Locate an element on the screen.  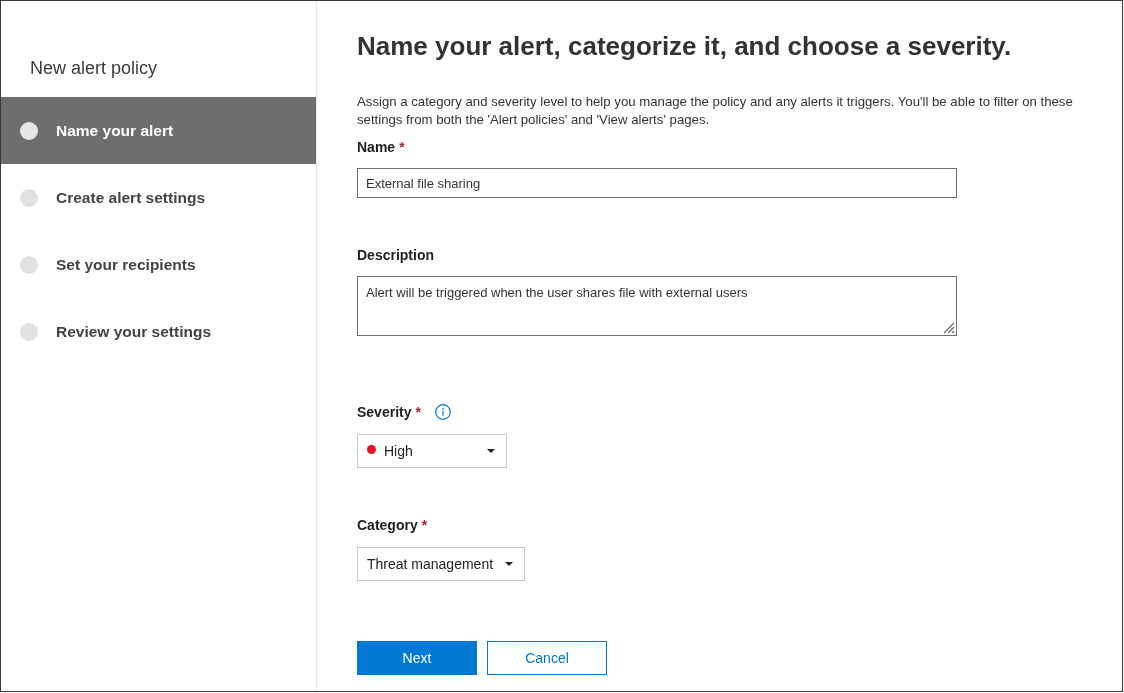
field-label: Severity is located at coordinates (384, 412).